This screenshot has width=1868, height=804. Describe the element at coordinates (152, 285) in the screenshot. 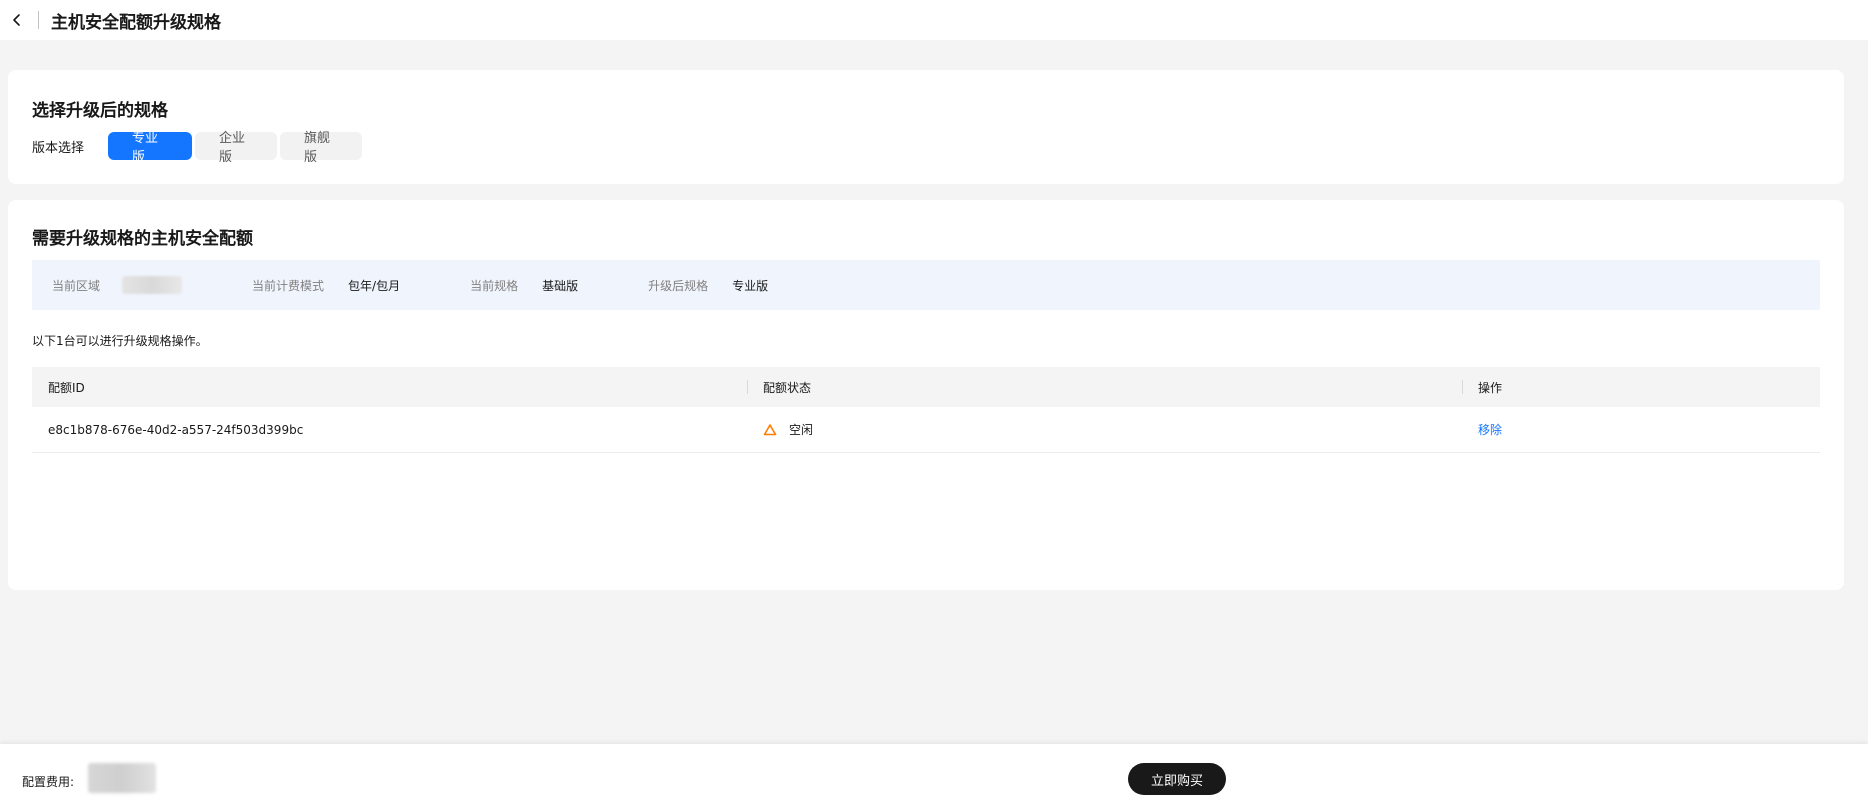

I see `info-region-value-redacted` at that location.